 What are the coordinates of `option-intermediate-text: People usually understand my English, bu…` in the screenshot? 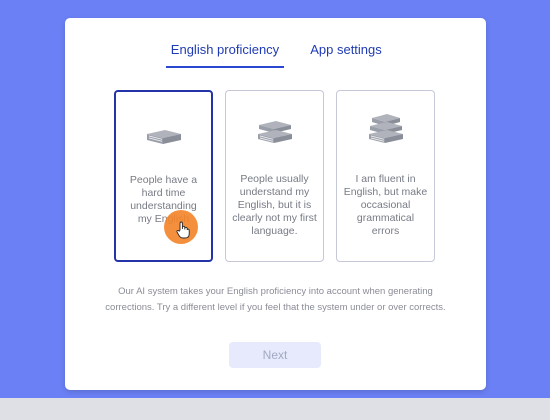 It's located at (274, 205).